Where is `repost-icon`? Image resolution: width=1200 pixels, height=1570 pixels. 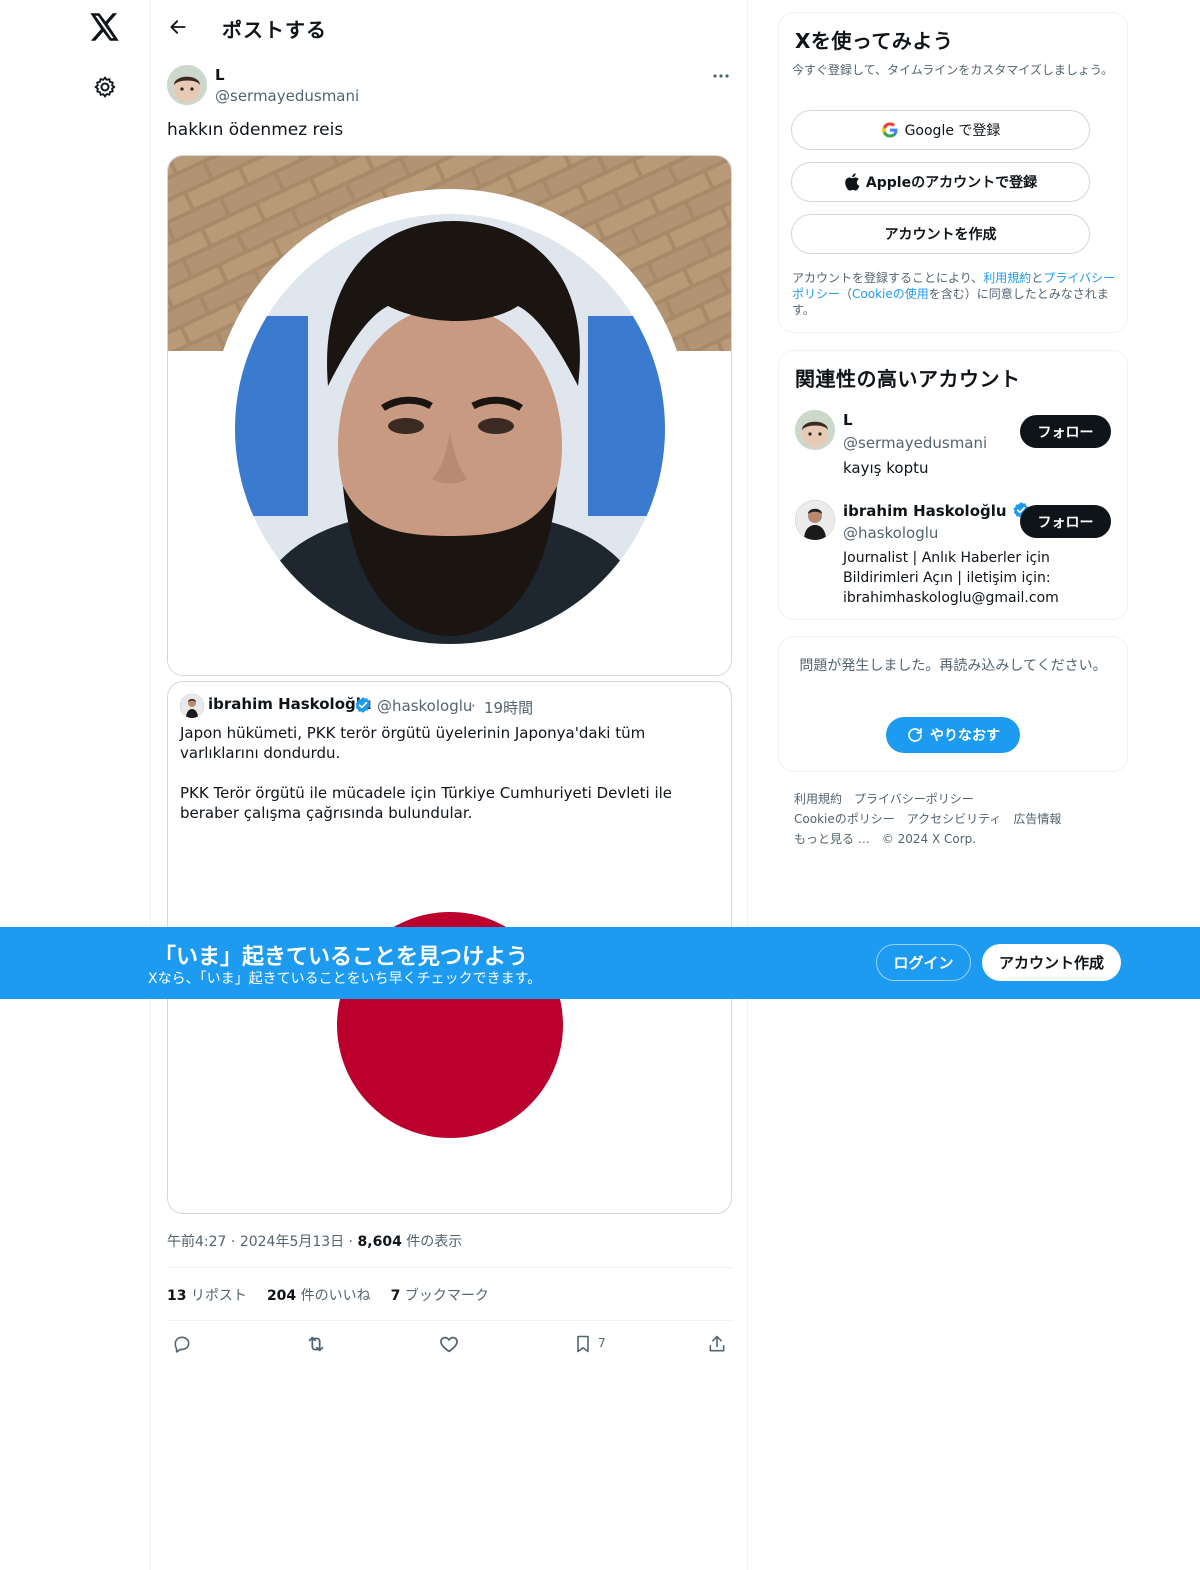
repost-icon is located at coordinates (316, 1344).